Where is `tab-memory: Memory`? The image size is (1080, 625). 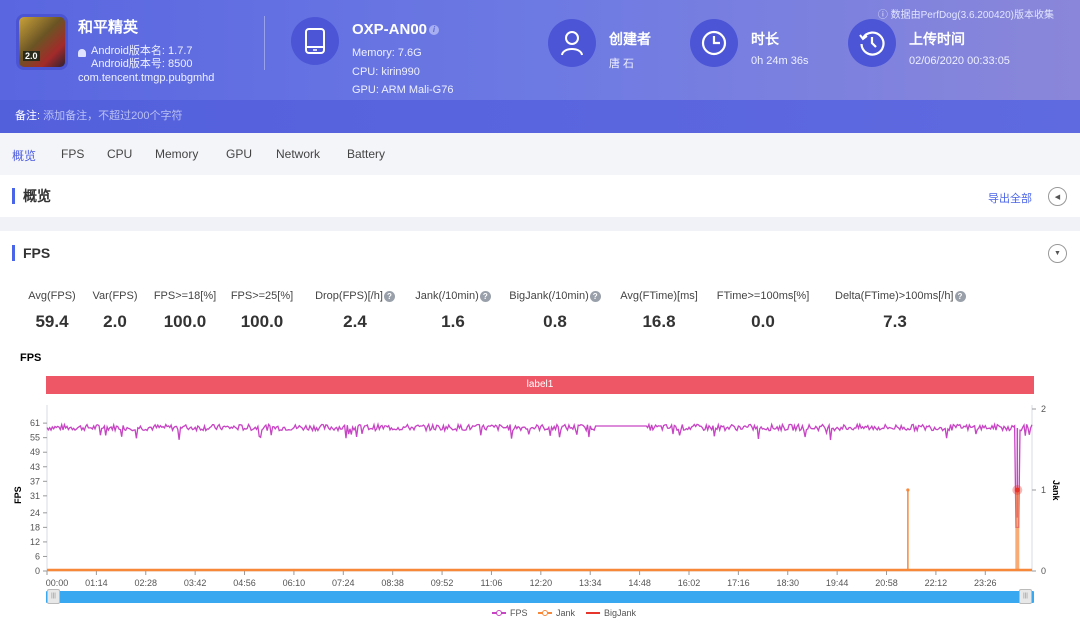 tab-memory: Memory is located at coordinates (176, 154).